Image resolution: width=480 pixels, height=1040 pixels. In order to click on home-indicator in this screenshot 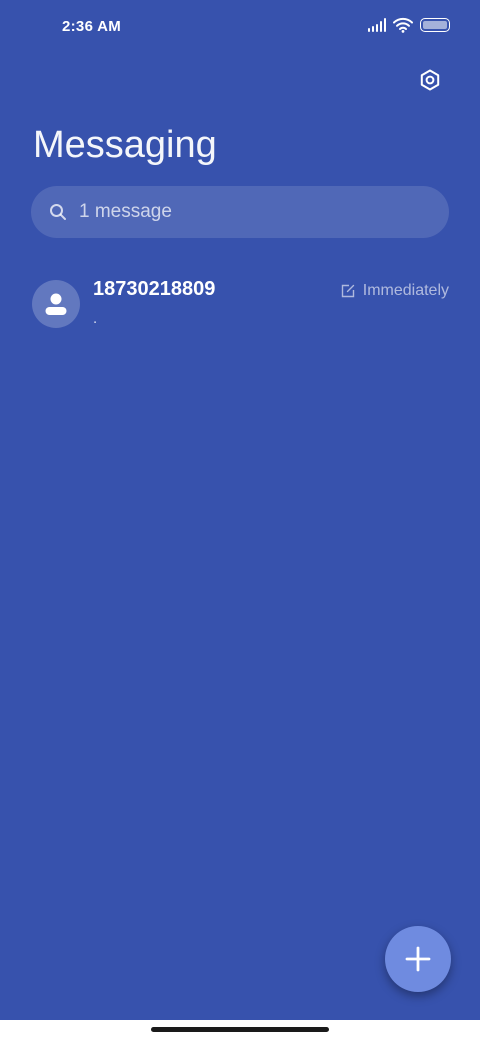, I will do `click(240, 1029)`.